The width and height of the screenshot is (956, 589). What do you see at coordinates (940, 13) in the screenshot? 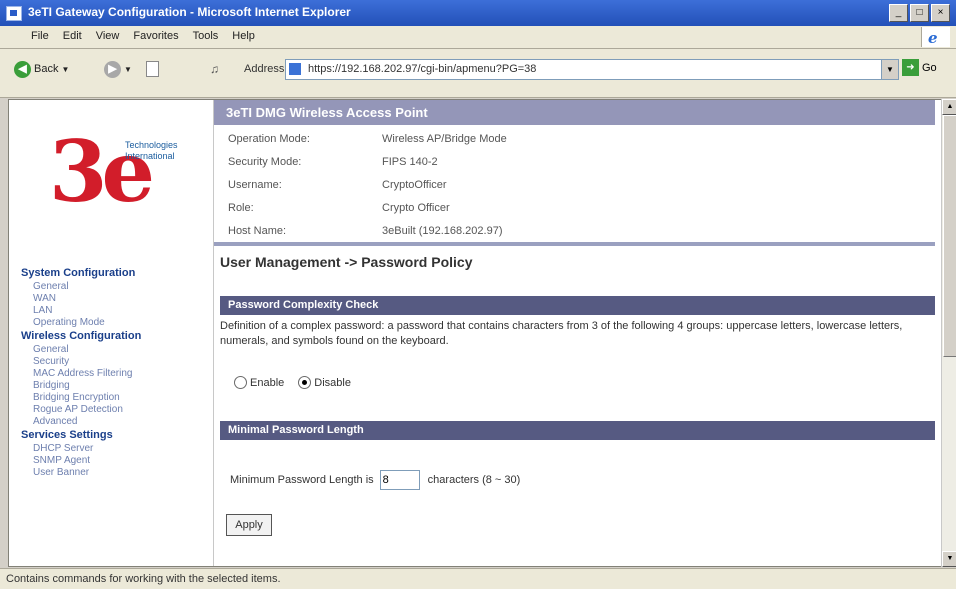
I see `close-button: ×` at bounding box center [940, 13].